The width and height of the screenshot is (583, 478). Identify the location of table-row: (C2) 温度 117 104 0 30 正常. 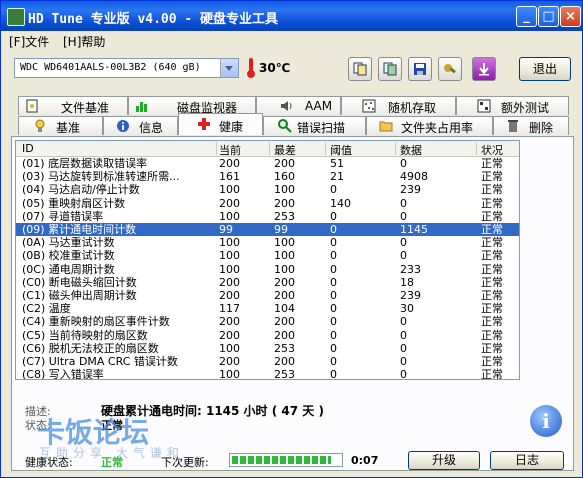
(267, 308).